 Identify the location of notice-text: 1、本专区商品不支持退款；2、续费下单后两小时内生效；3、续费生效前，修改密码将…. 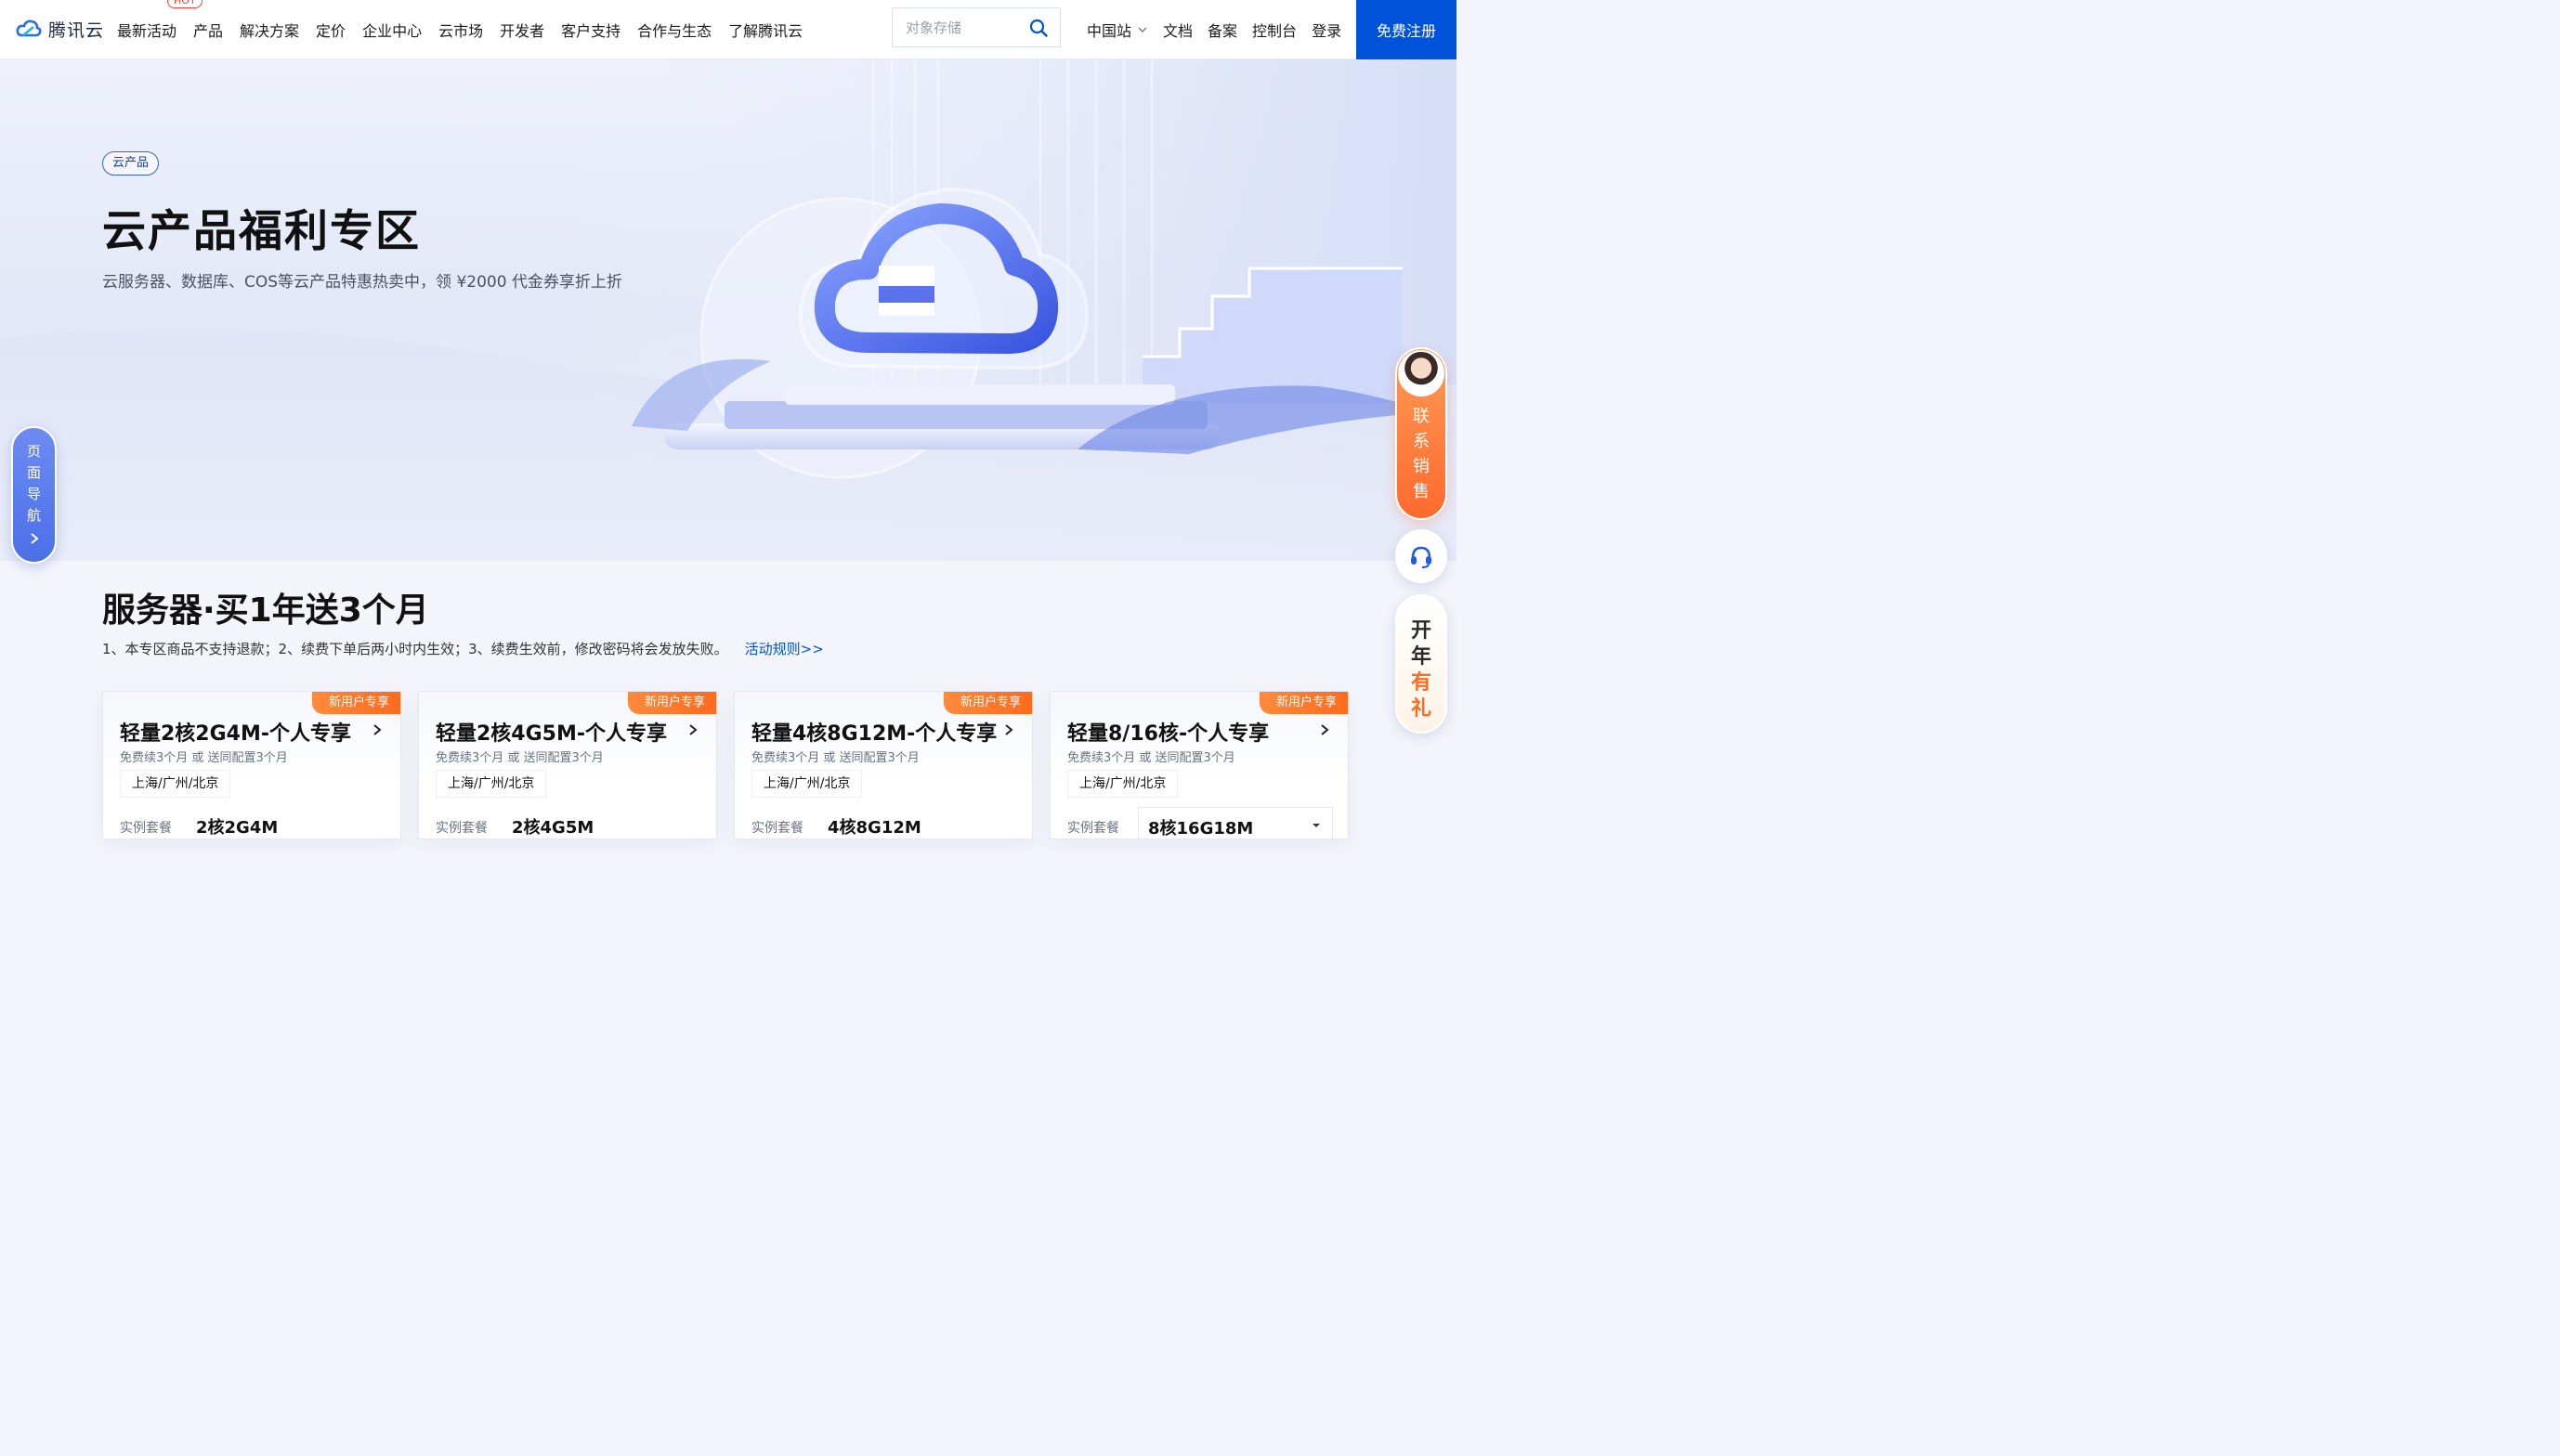
(415, 649).